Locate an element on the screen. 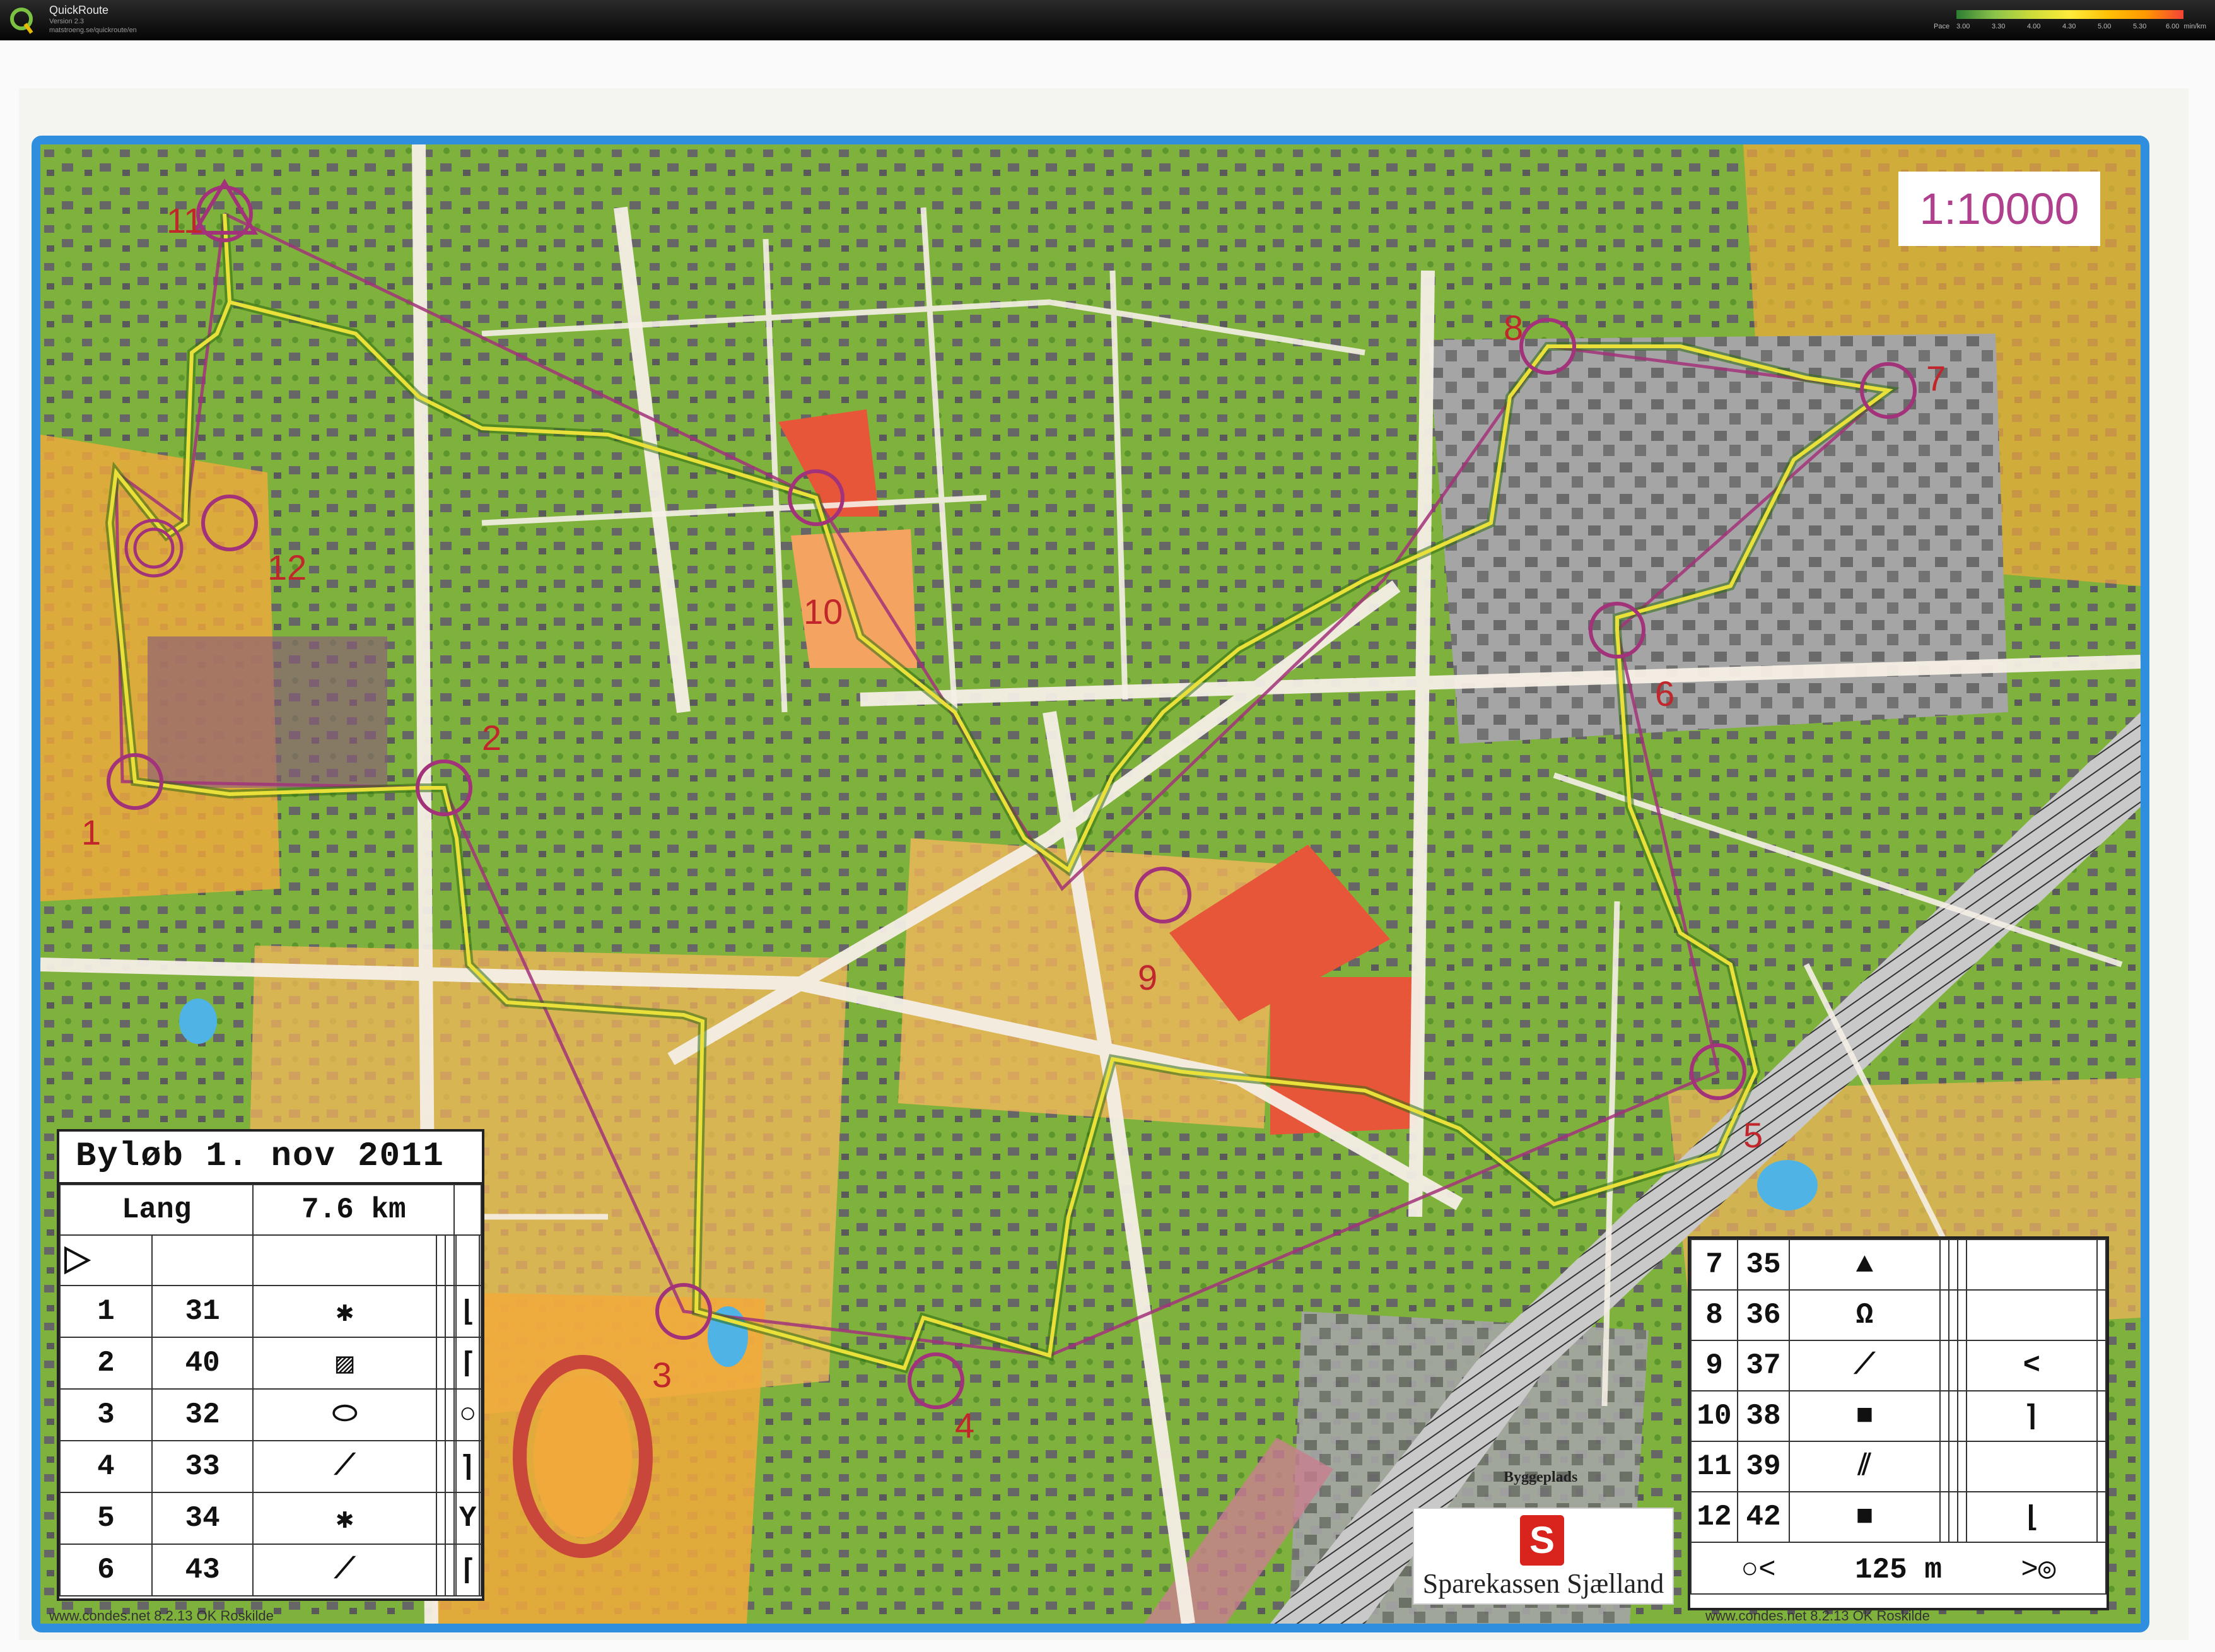 This screenshot has width=2215, height=1652. app-name: QuickRoute is located at coordinates (79, 10).